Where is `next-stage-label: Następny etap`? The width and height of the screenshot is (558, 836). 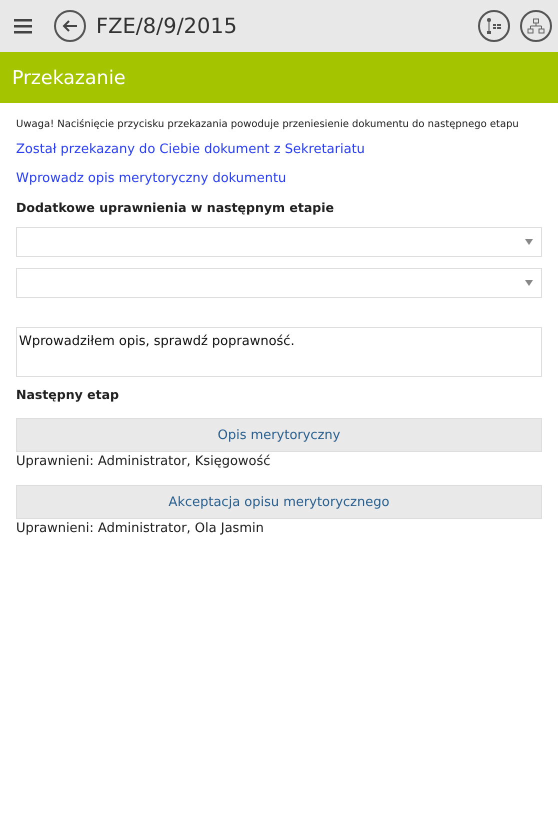 next-stage-label: Następny etap is located at coordinates (68, 394).